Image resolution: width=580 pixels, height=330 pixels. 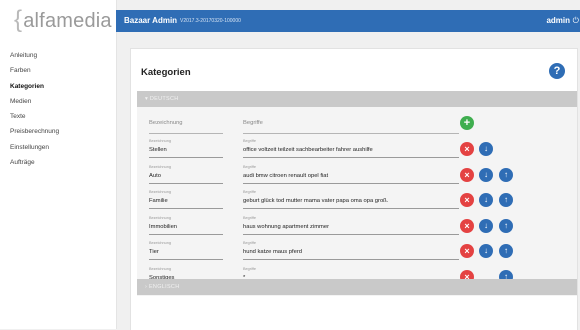 I want to click on category-name-field: Bezeichnung Immobilien, so click(x=186, y=225).